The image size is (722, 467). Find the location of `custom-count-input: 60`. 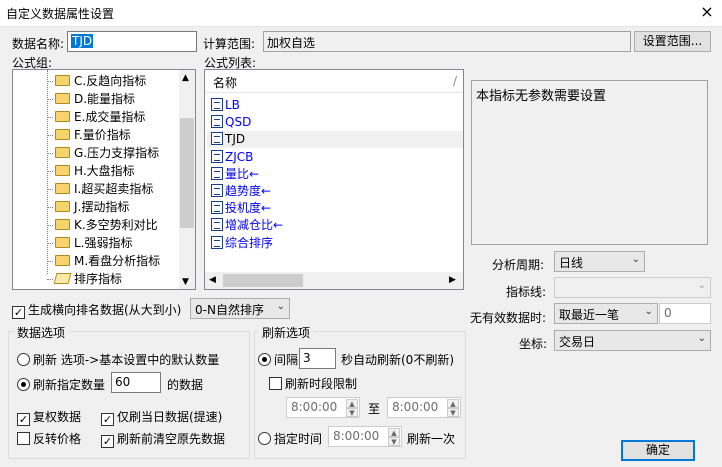

custom-count-input: 60 is located at coordinates (136, 382).